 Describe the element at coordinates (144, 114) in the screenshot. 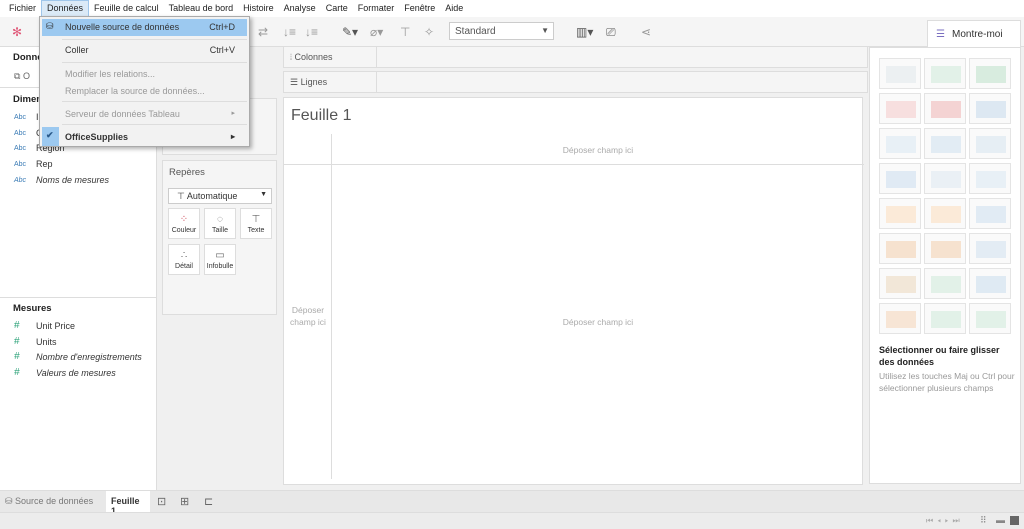

I see `menu-item-tableau-server: Serveur de données Tableau ▸` at that location.